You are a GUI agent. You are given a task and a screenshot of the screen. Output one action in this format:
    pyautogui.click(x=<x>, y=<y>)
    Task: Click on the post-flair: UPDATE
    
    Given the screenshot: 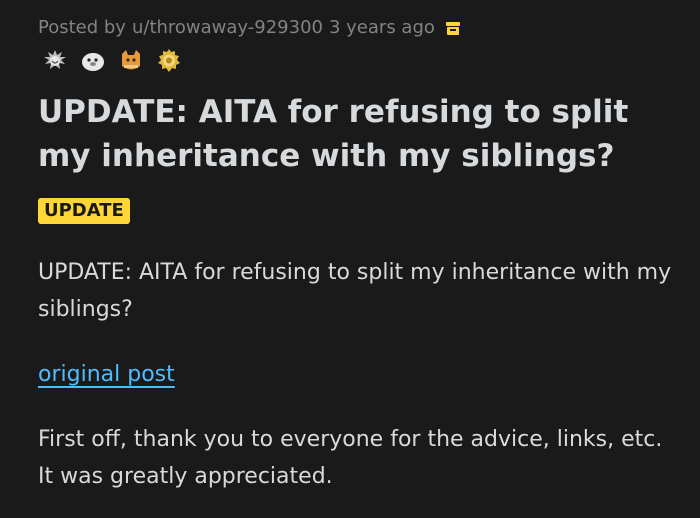 What is the action you would take?
    pyautogui.click(x=84, y=211)
    